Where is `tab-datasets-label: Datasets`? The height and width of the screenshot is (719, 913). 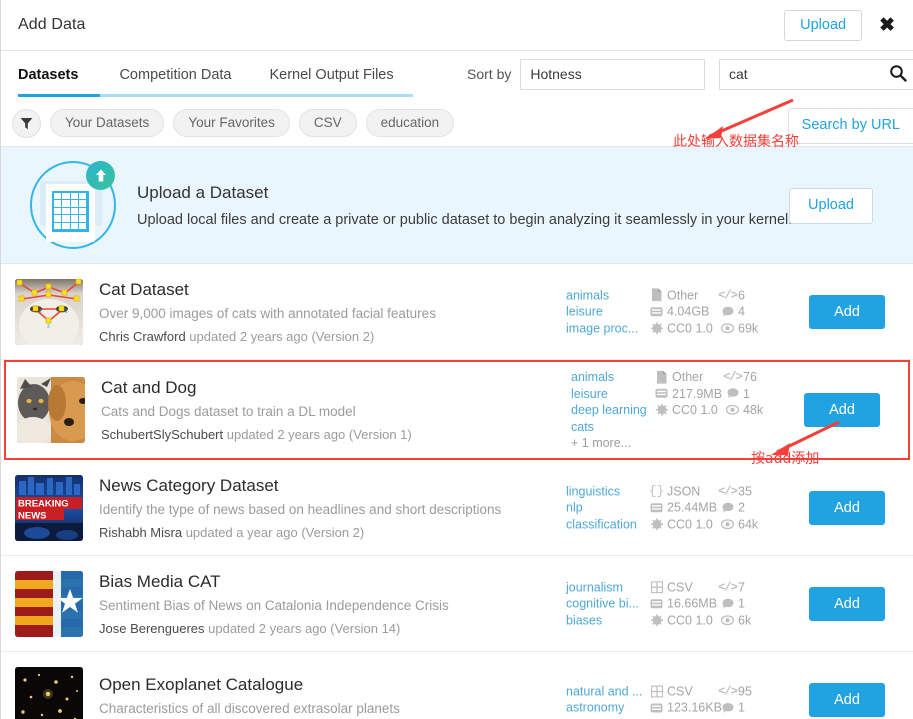
tab-datasets-label: Datasets is located at coordinates (48, 75).